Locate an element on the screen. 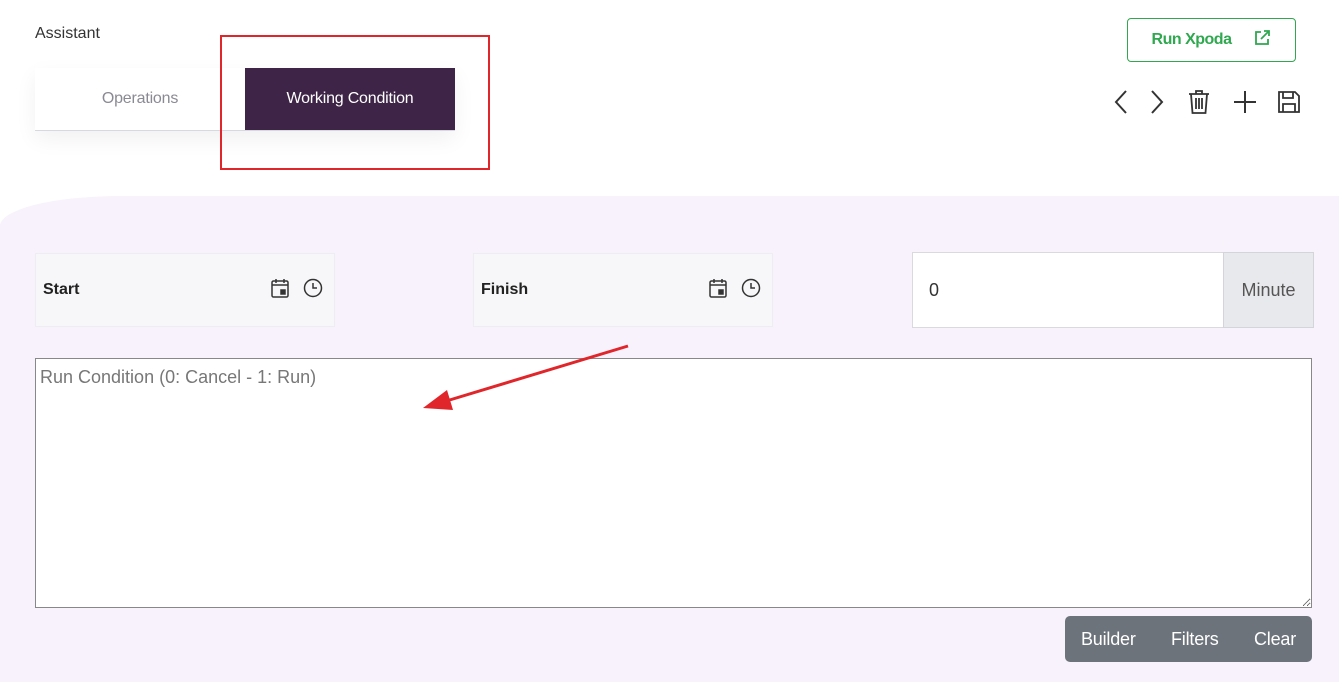 Image resolution: width=1339 pixels, height=682 pixels. annotation-highlight-box is located at coordinates (355, 102).